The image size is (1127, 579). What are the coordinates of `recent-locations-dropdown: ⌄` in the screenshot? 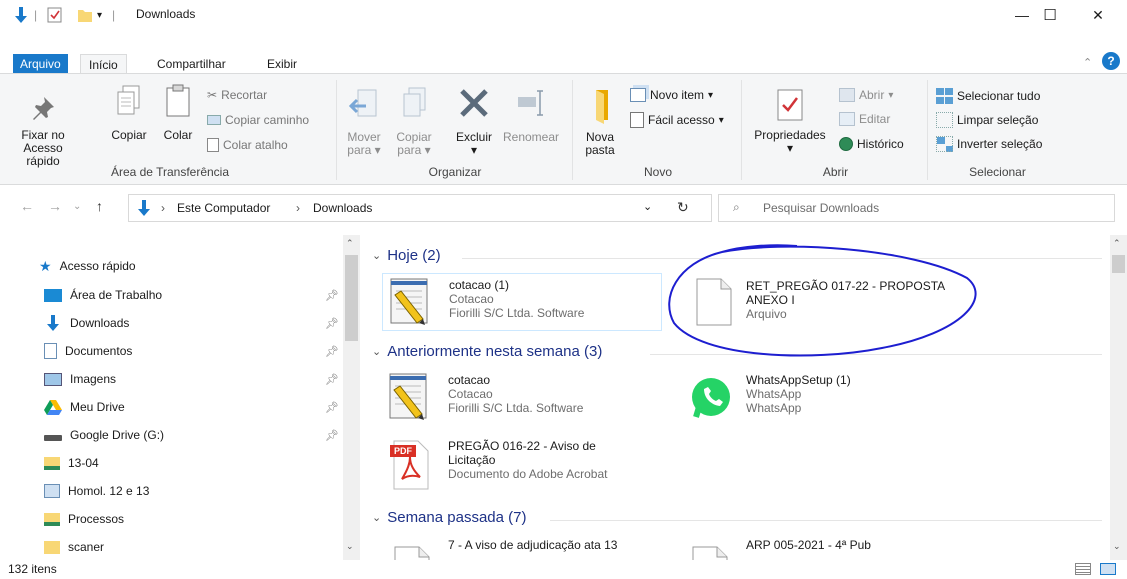 It's located at (77, 206).